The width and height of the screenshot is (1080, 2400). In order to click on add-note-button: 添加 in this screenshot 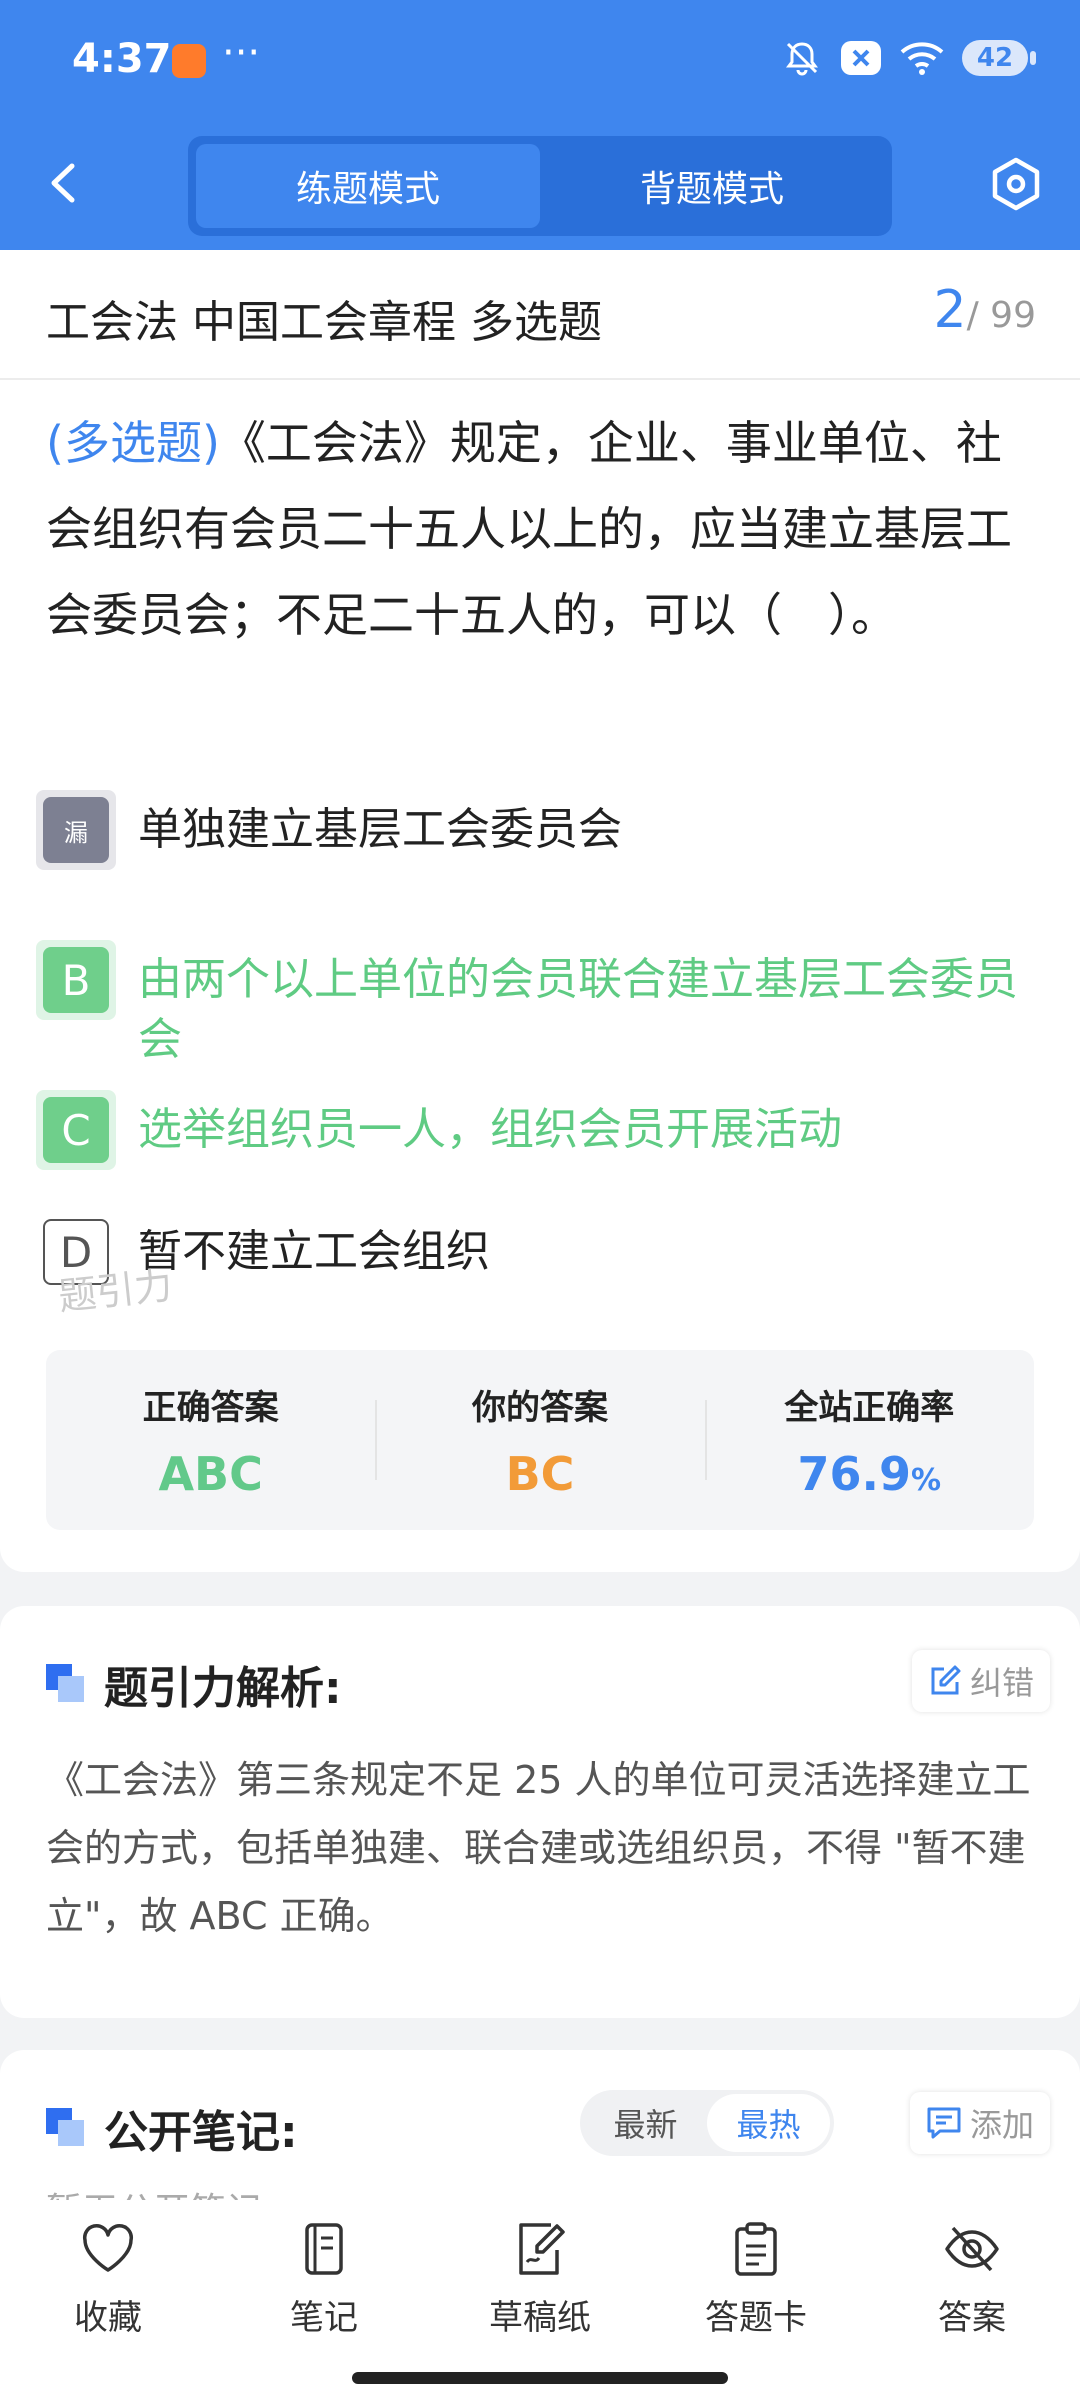, I will do `click(979, 2123)`.